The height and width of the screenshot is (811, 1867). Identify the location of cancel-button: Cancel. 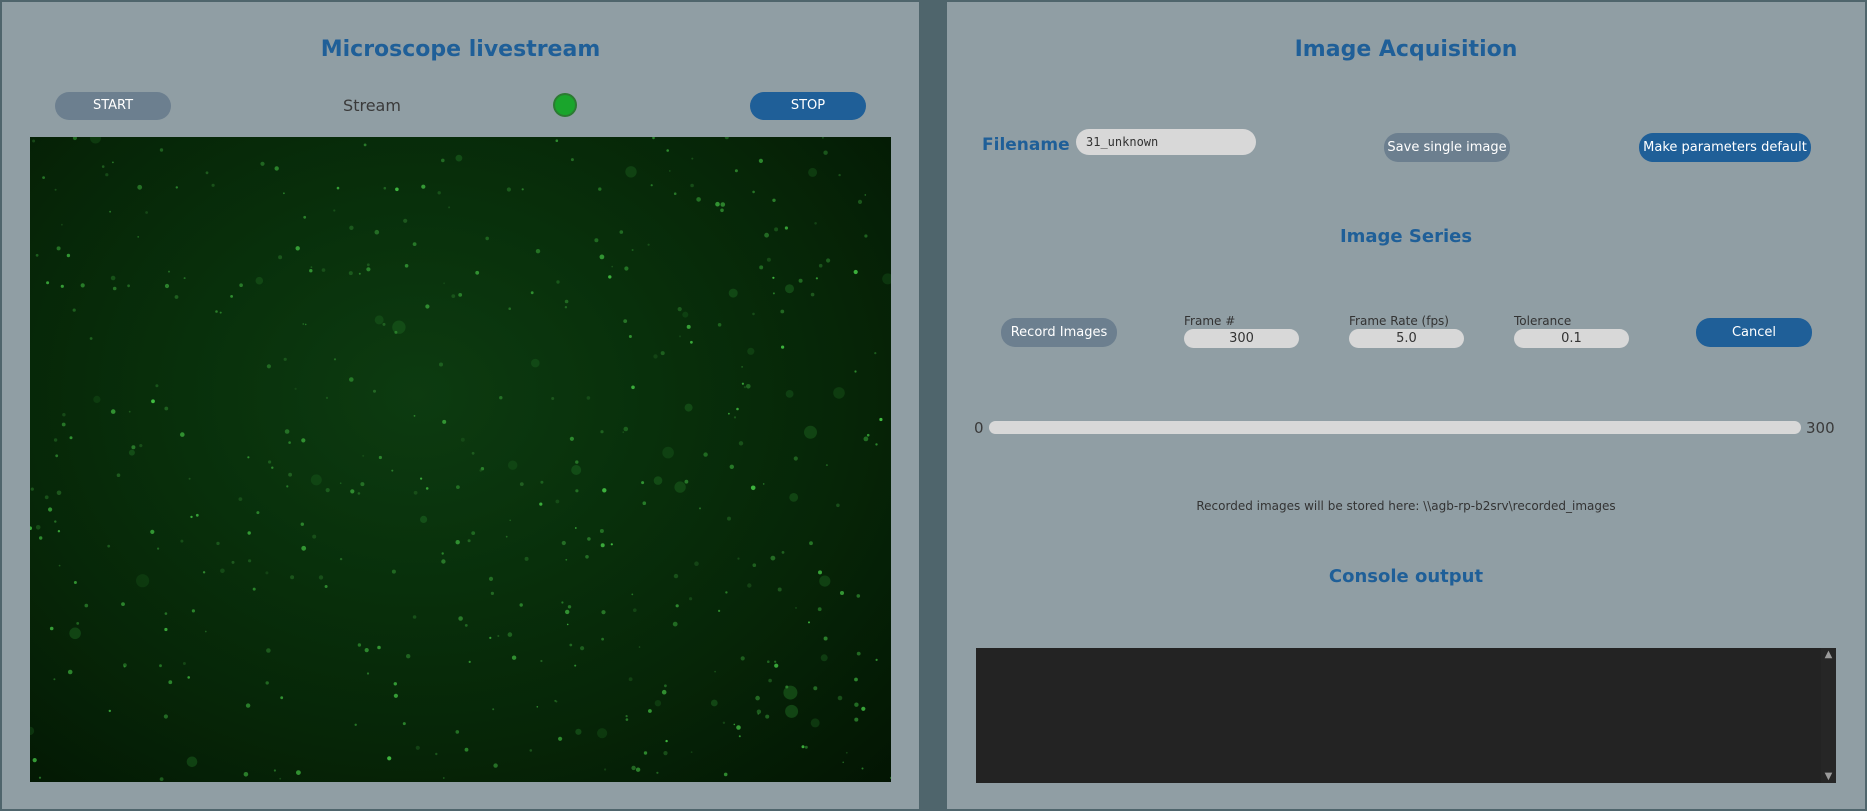
(1754, 332).